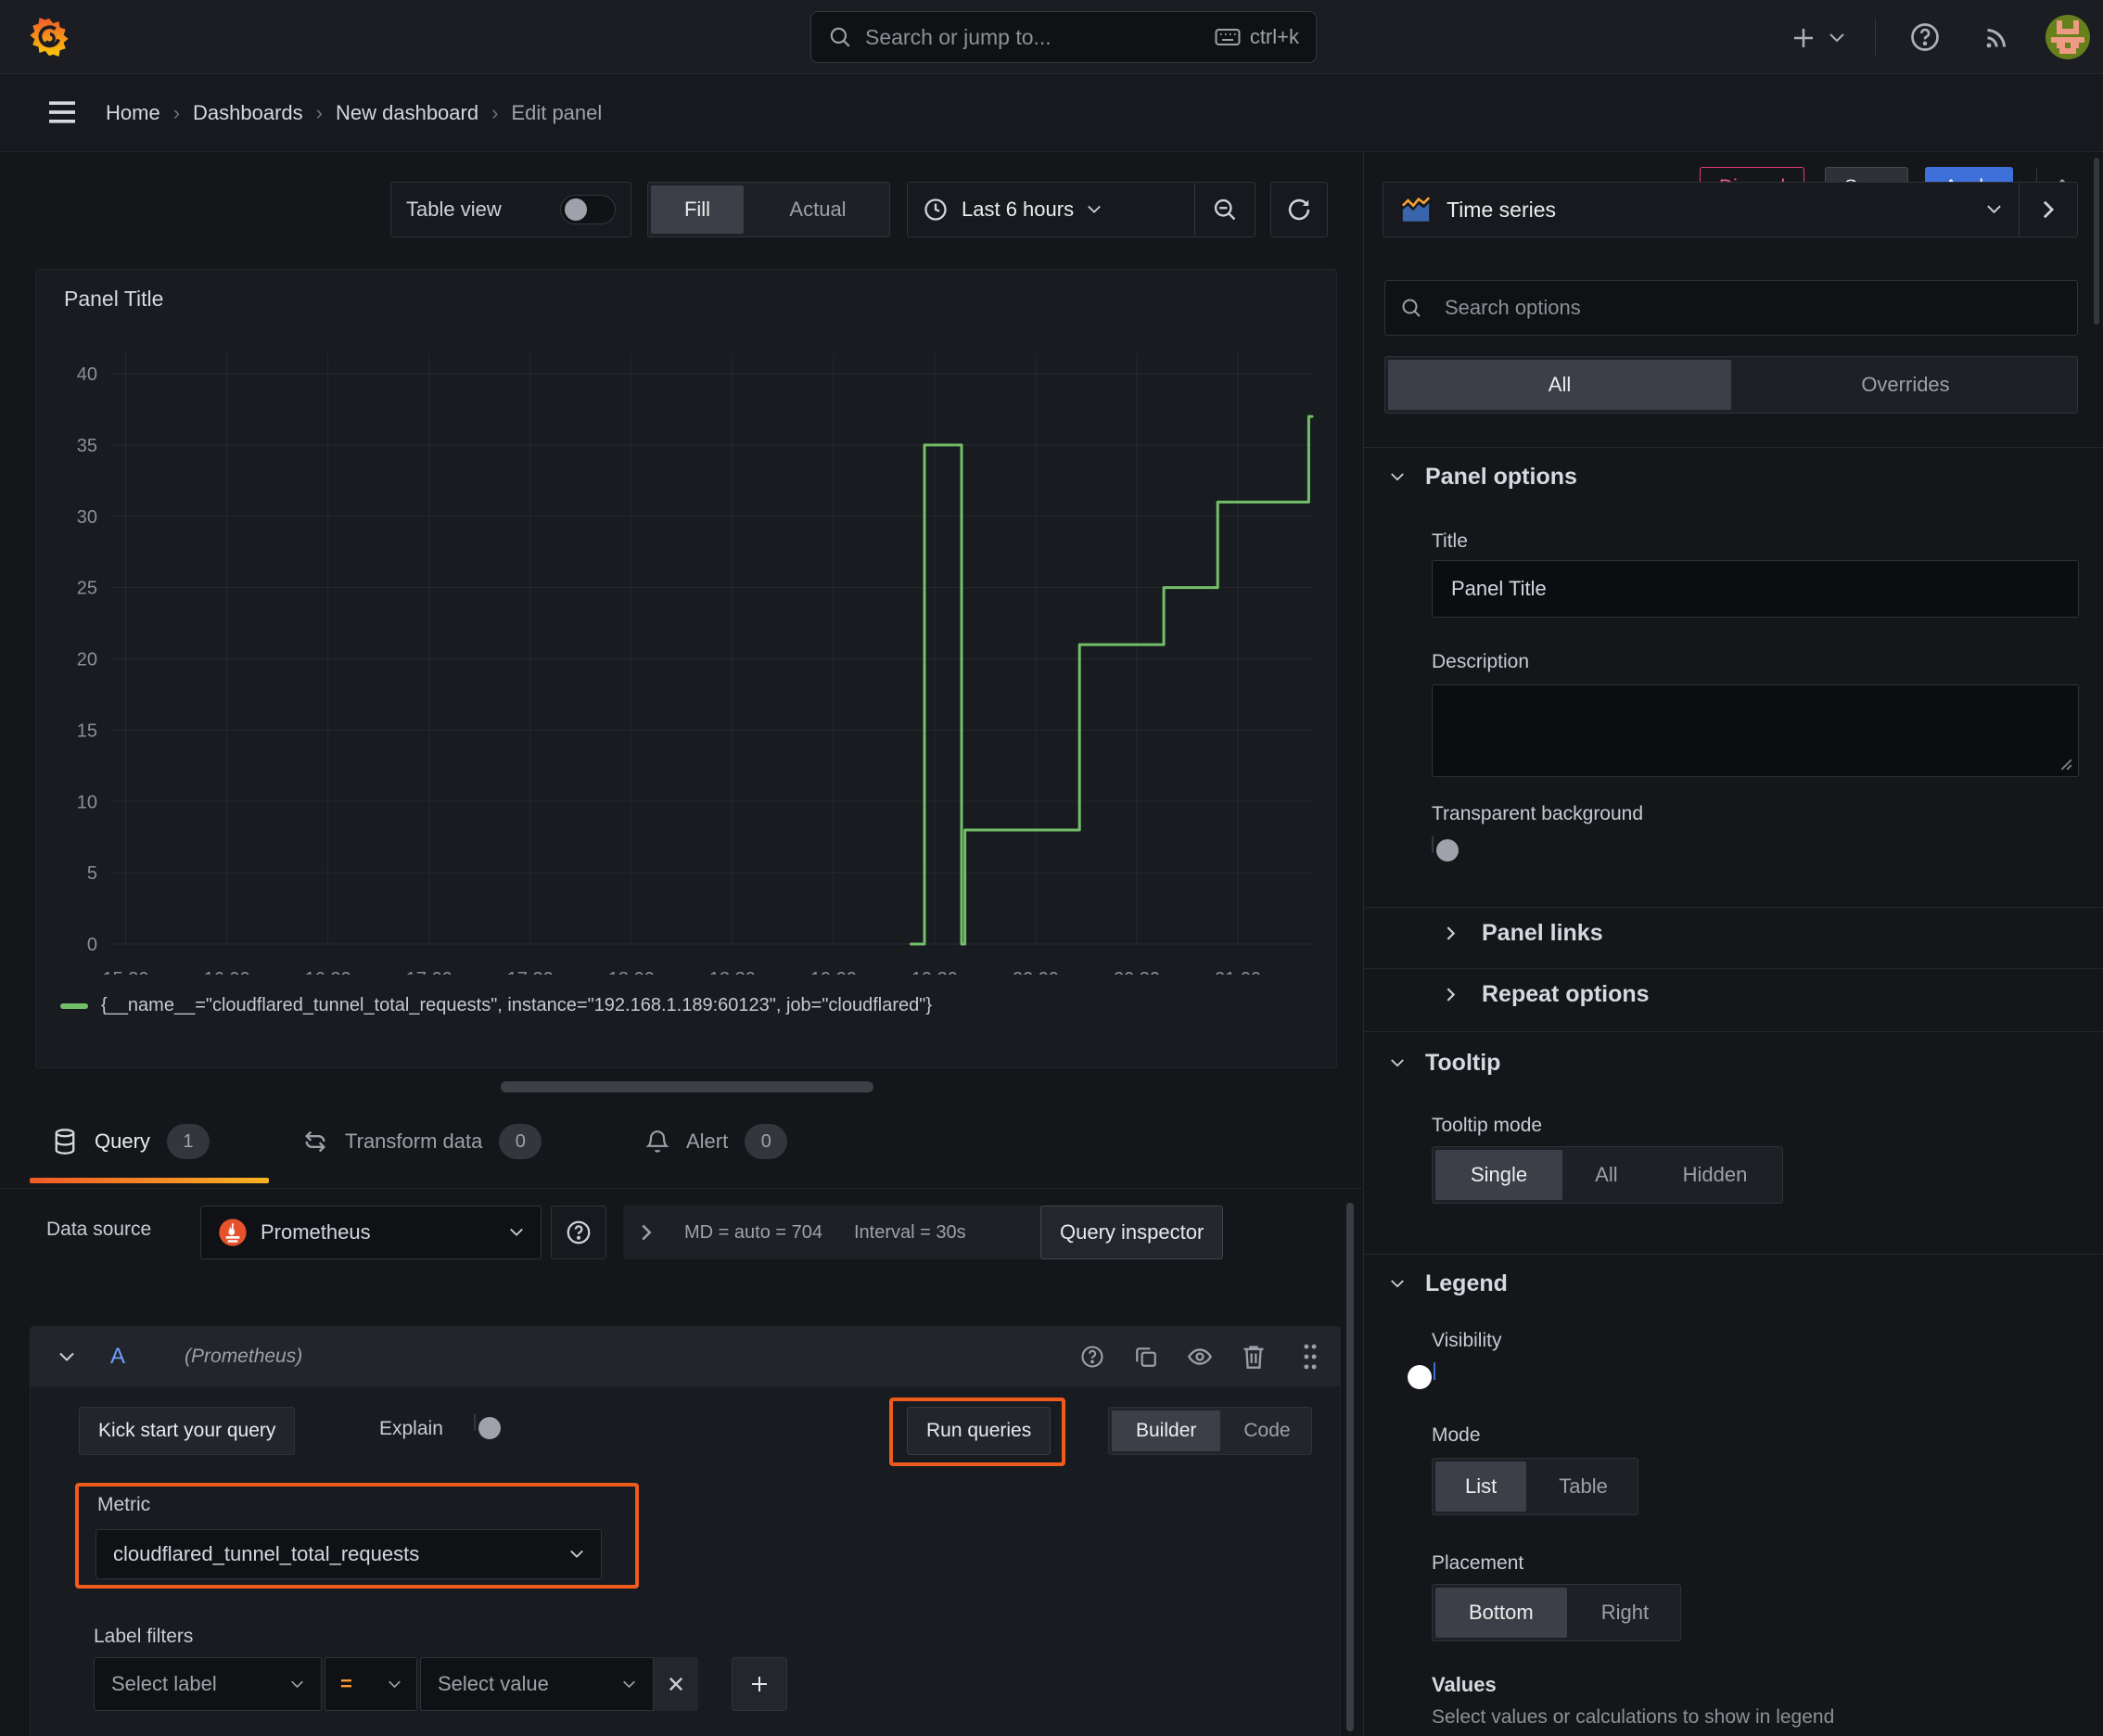 The width and height of the screenshot is (2103, 1736). What do you see at coordinates (1501, 209) in the screenshot?
I see `visualization-name: Time series` at bounding box center [1501, 209].